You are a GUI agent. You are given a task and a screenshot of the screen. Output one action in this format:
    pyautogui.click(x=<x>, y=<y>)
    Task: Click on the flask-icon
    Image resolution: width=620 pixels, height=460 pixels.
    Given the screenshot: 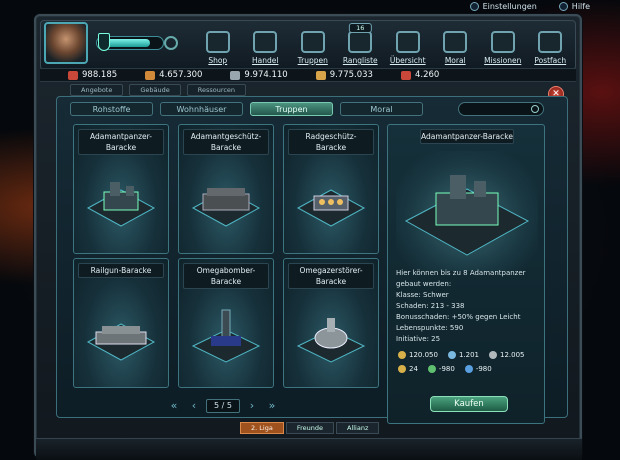 What is the action you would take?
    pyautogui.click(x=104, y=42)
    